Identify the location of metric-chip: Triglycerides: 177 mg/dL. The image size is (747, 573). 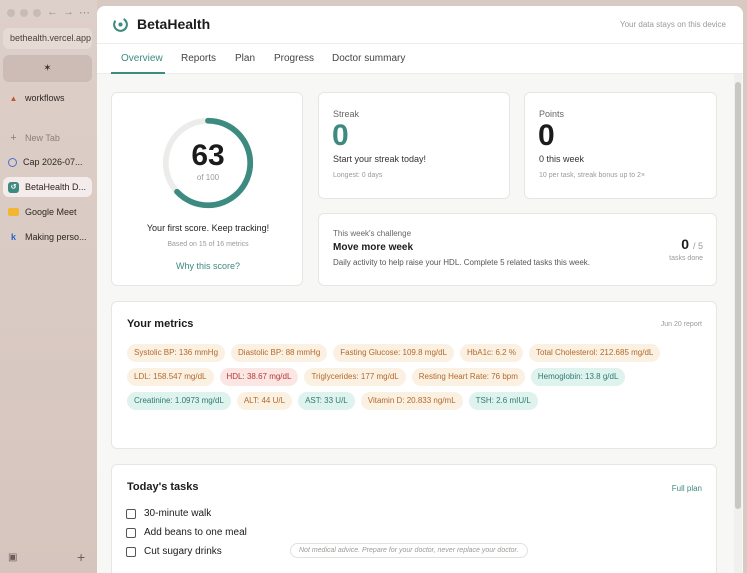
(355, 377).